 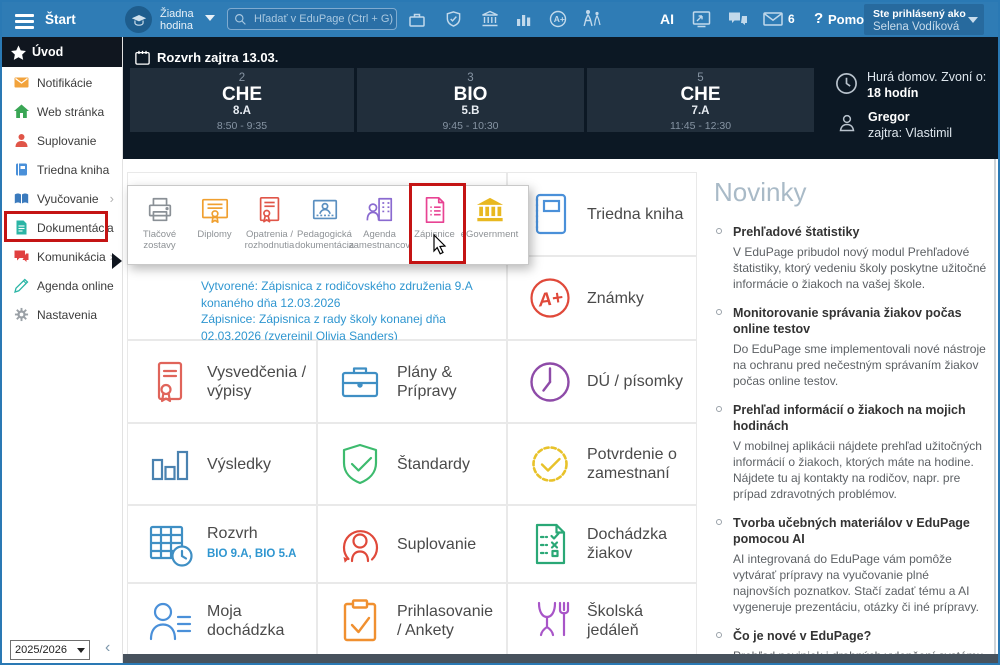 I want to click on ai-menu: AI, so click(x=667, y=19).